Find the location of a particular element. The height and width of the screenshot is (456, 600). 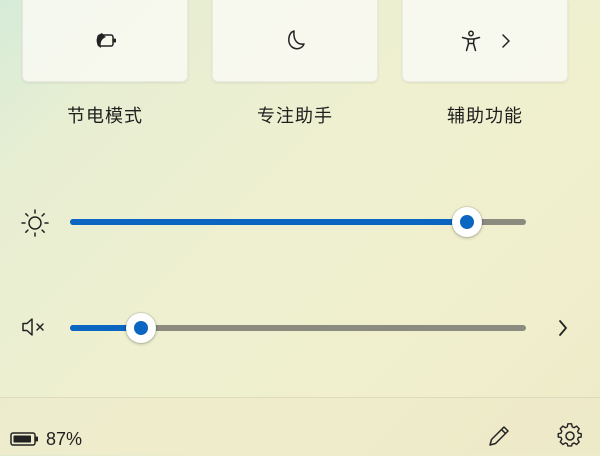

battery-saver-icon is located at coordinates (105, 41).